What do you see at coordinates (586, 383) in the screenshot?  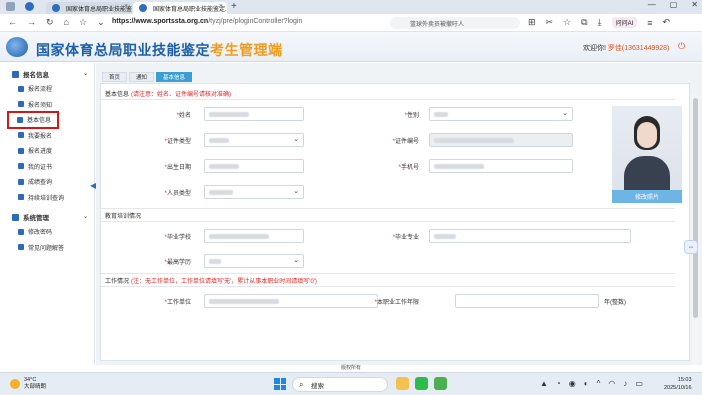 I see `tray-icon: ◐` at bounding box center [586, 383].